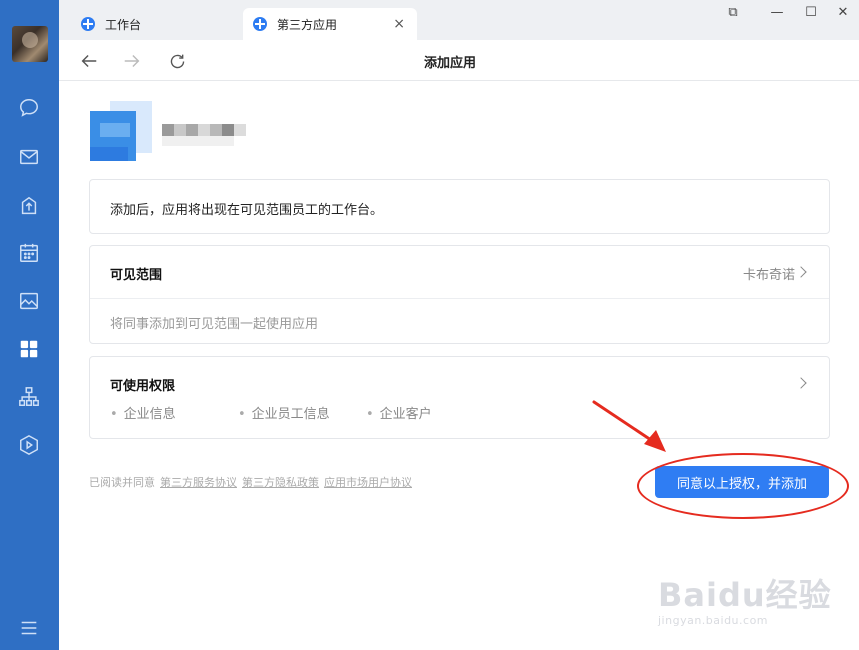  Describe the element at coordinates (143, 412) in the screenshot. I see `permission-item: 企业信息` at that location.